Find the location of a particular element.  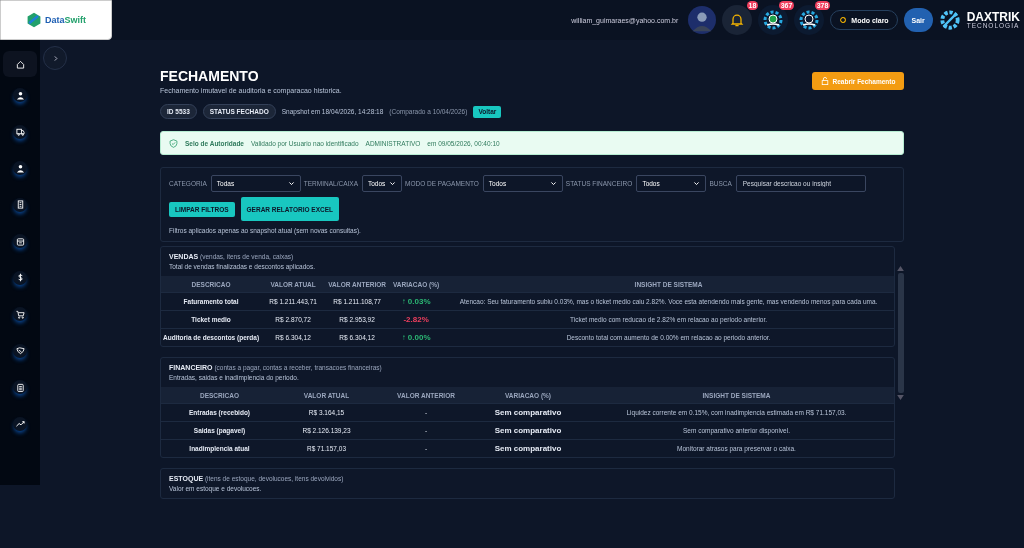

hexagon-logo-icon is located at coordinates (34, 20).